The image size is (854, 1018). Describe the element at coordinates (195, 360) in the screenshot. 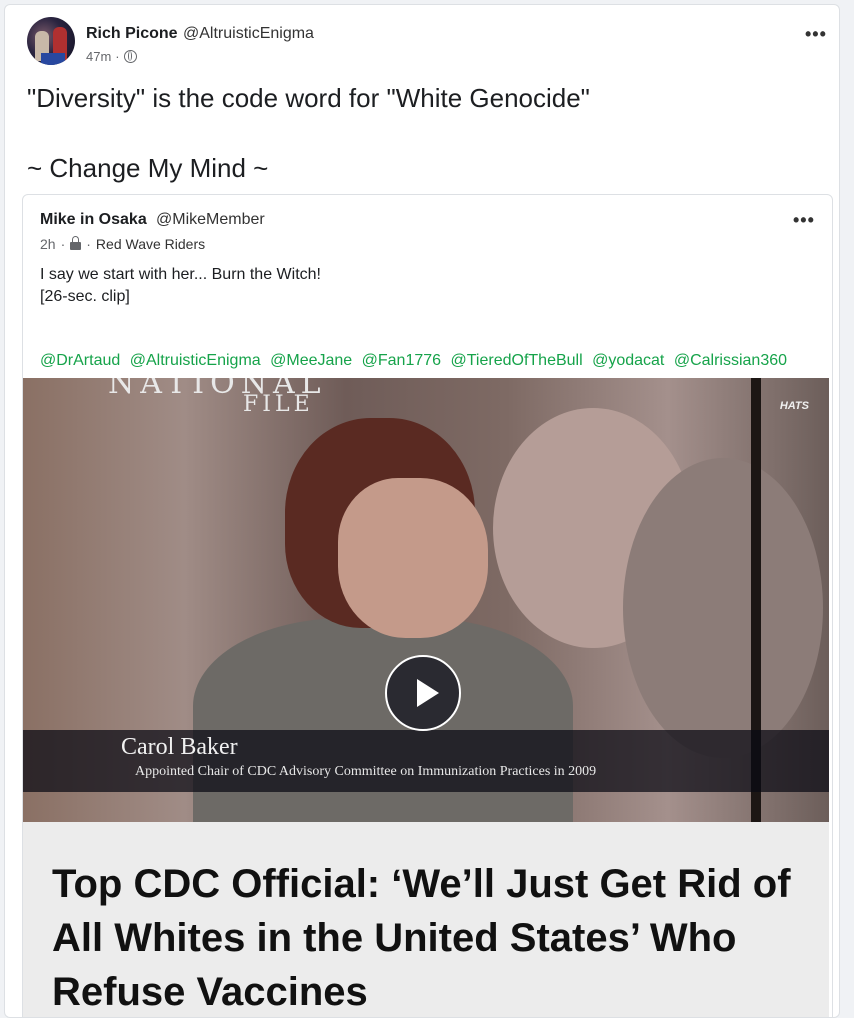

I see `mention-link: @AltruisticEnigma` at that location.